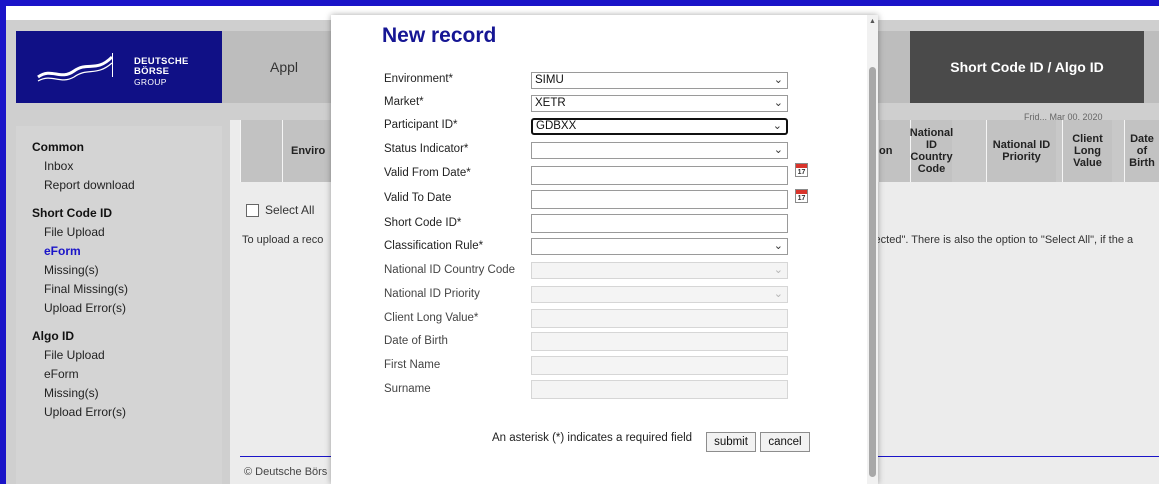 The width and height of the screenshot is (1159, 484). What do you see at coordinates (261, 151) in the screenshot?
I see `table-header-checkbox-col` at bounding box center [261, 151].